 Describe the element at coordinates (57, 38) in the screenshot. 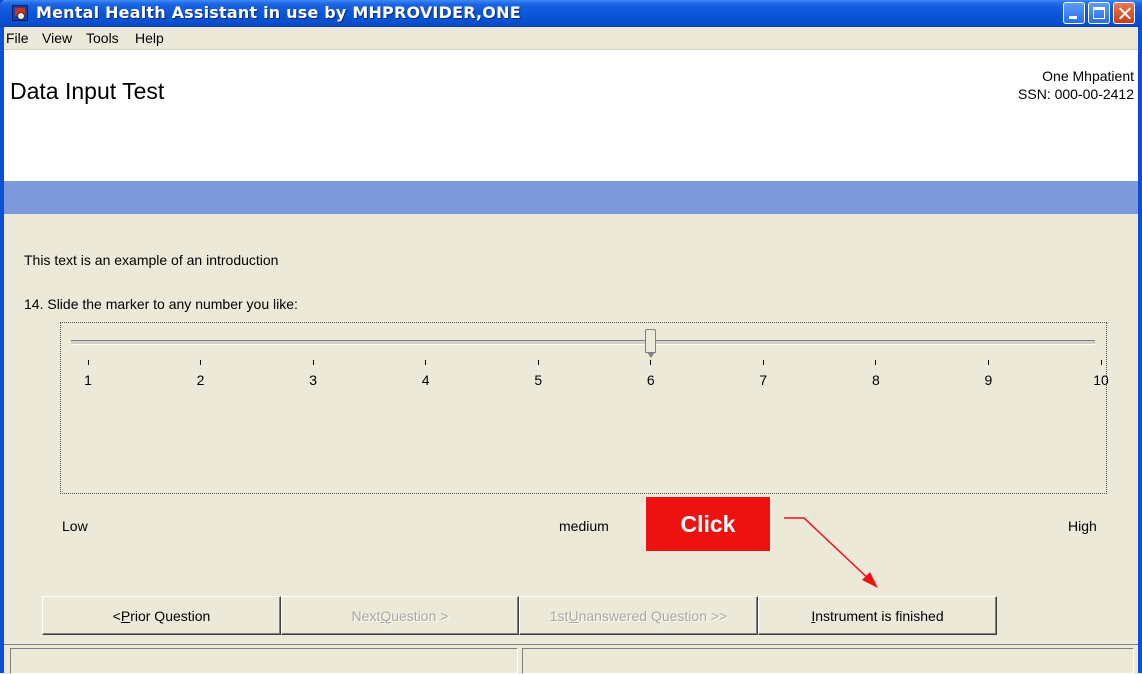

I see `menu-view: View` at that location.